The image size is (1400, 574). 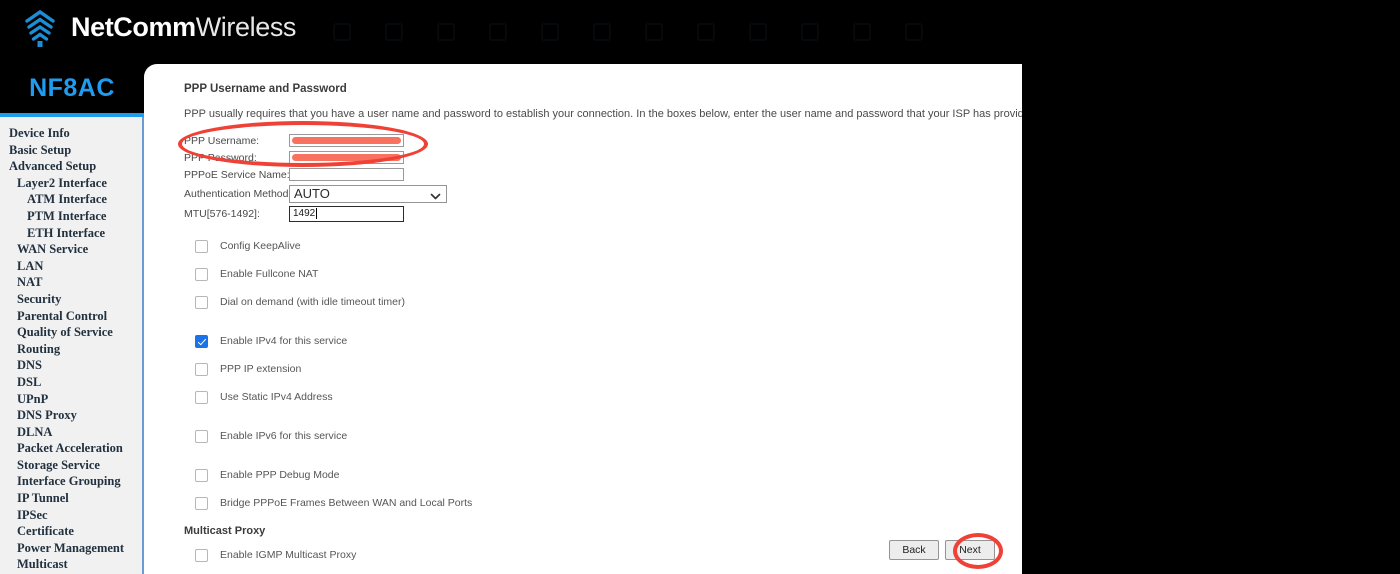 What do you see at coordinates (238, 193) in the screenshot?
I see `auth-method-label: Authentication Method:` at bounding box center [238, 193].